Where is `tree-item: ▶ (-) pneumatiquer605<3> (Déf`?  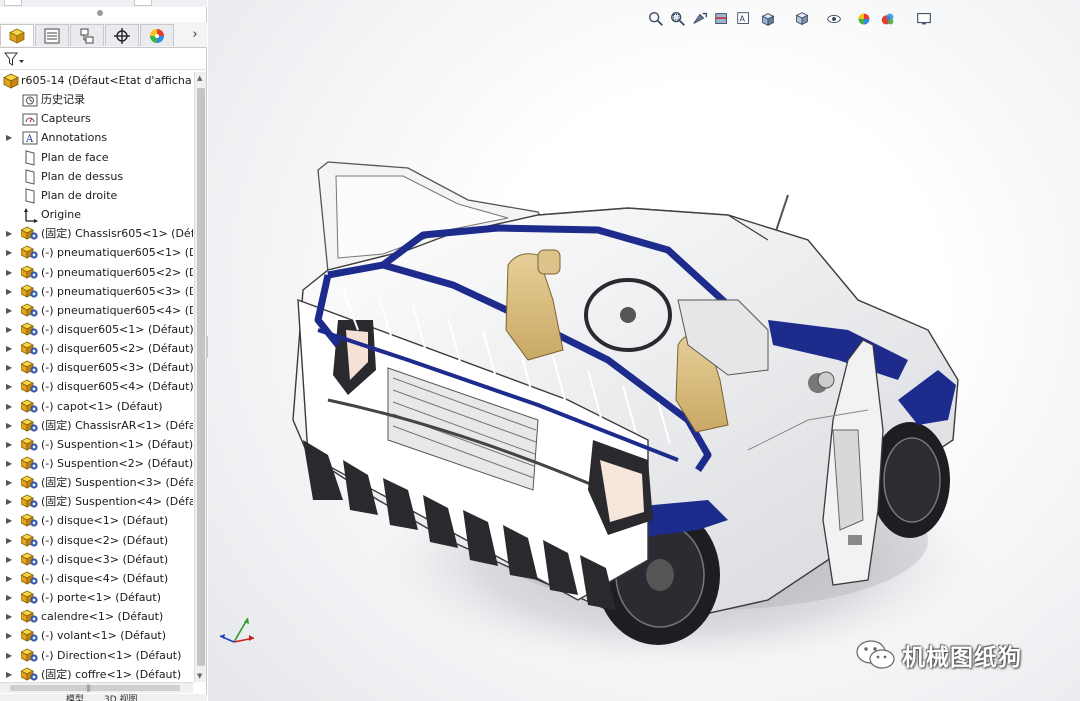
tree-item: ▶ (-) pneumatiquer605<3> (Déf is located at coordinates (96, 292).